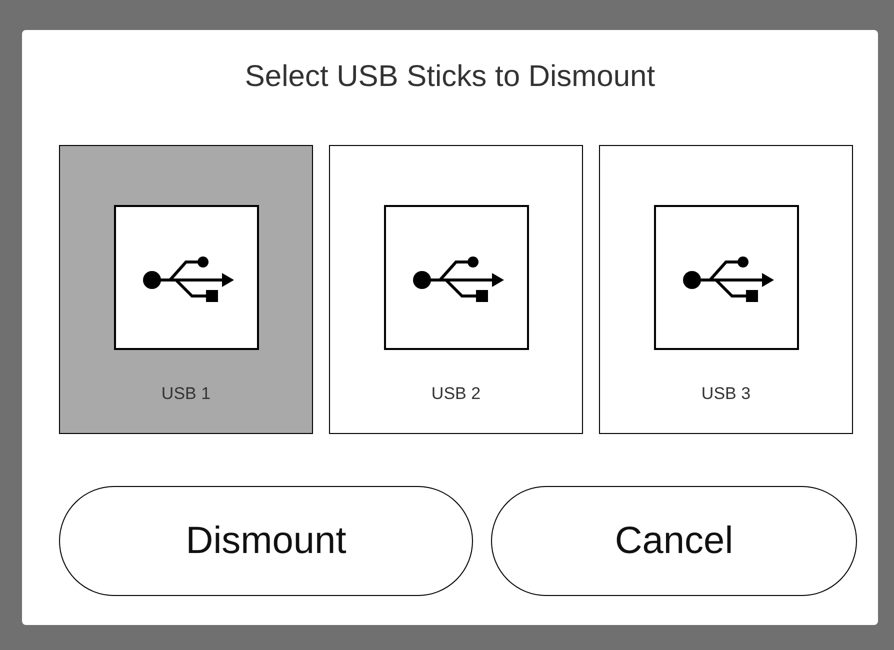 The image size is (894, 650). I want to click on usb-label: USB 3, so click(726, 394).